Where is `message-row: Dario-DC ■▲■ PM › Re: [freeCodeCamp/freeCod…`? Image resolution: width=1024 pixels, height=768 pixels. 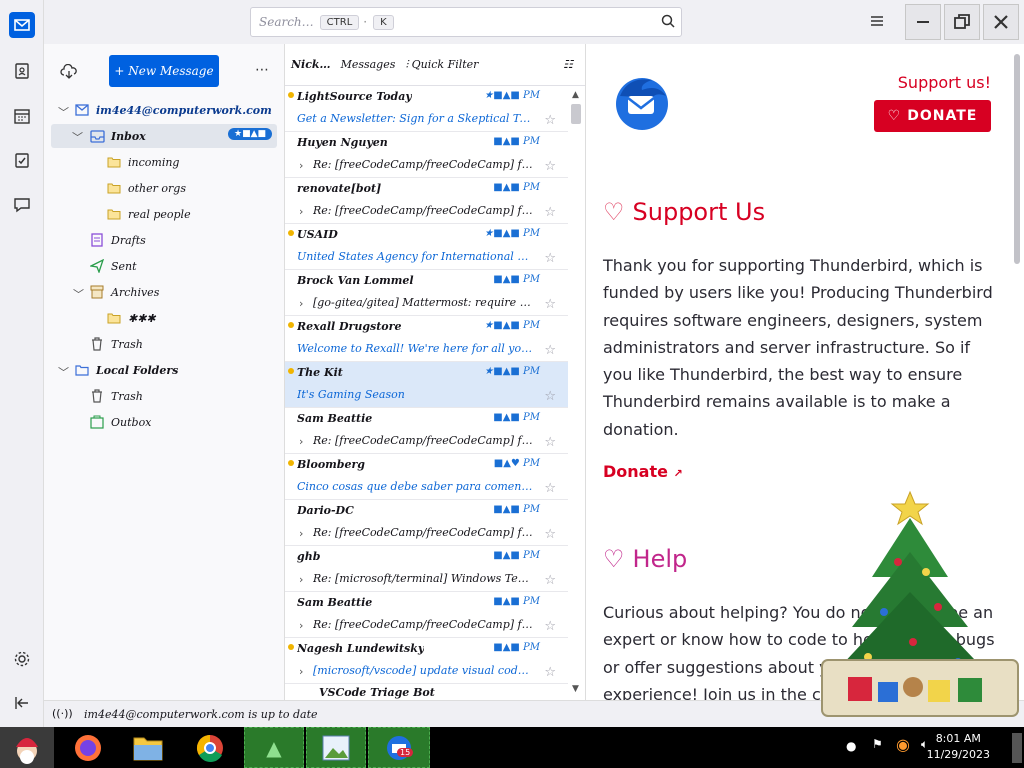
message-row: Dario-DC ■▲■ PM › Re: [freeCodeCamp/freeCod… is located at coordinates (426, 523).